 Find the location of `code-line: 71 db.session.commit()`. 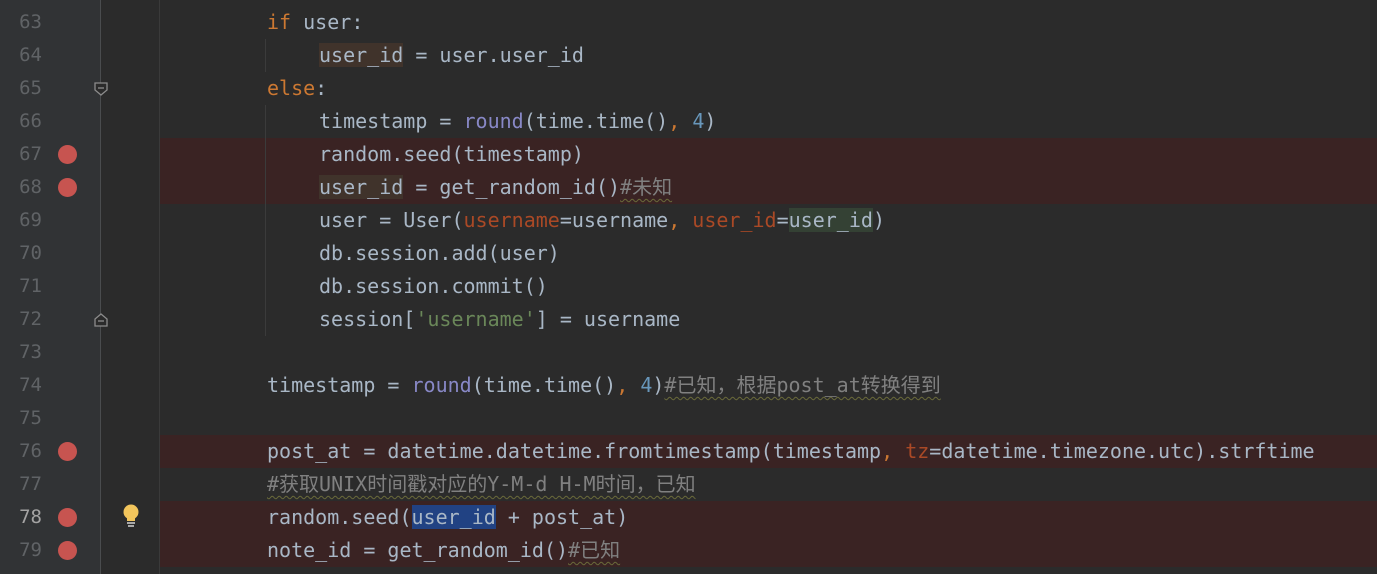

code-line: 71 db.session.commit() is located at coordinates (688, 286).